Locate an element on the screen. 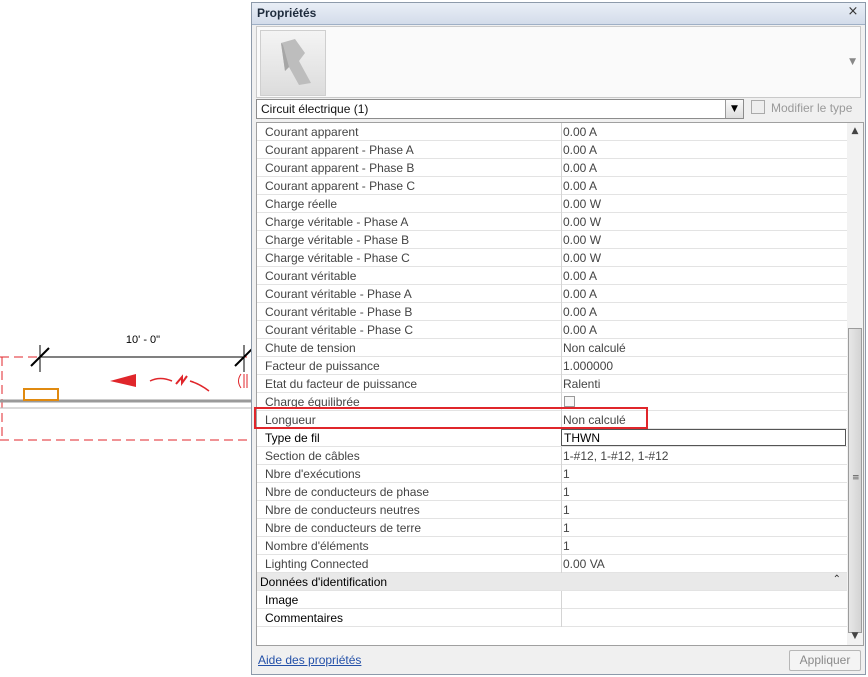 The width and height of the screenshot is (868, 677). property-row: Charge véritable - Phase B 0.00 W is located at coordinates (552, 240).